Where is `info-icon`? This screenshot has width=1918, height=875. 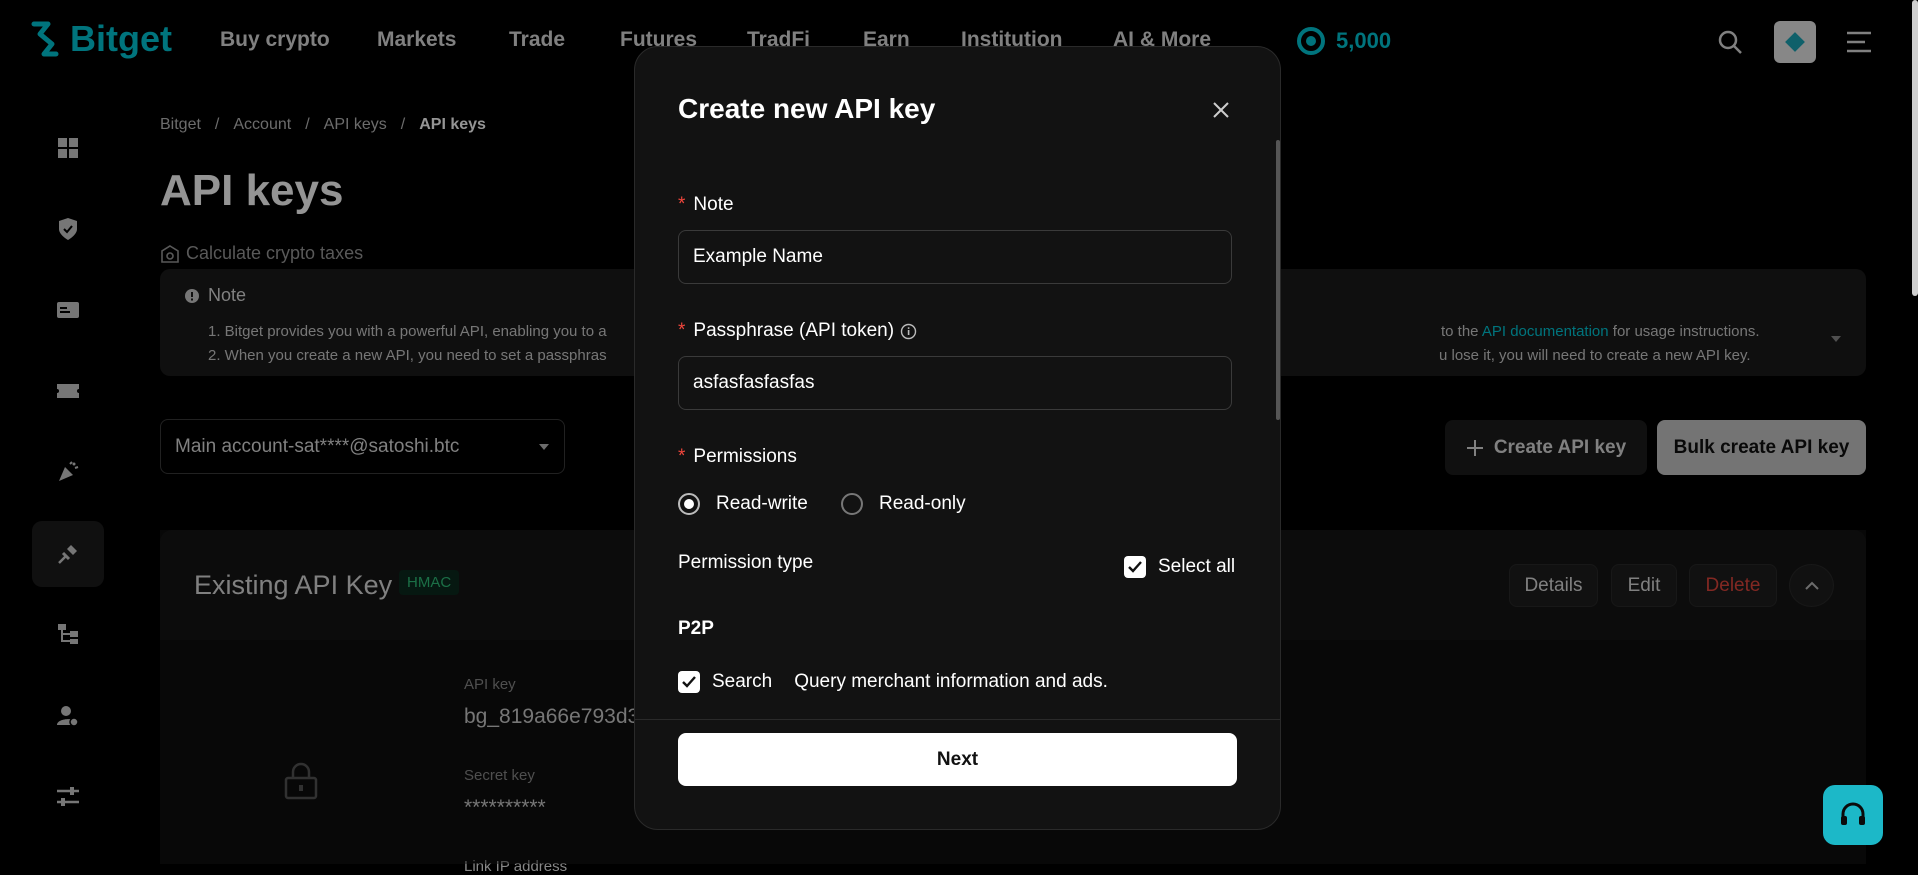 info-icon is located at coordinates (908, 331).